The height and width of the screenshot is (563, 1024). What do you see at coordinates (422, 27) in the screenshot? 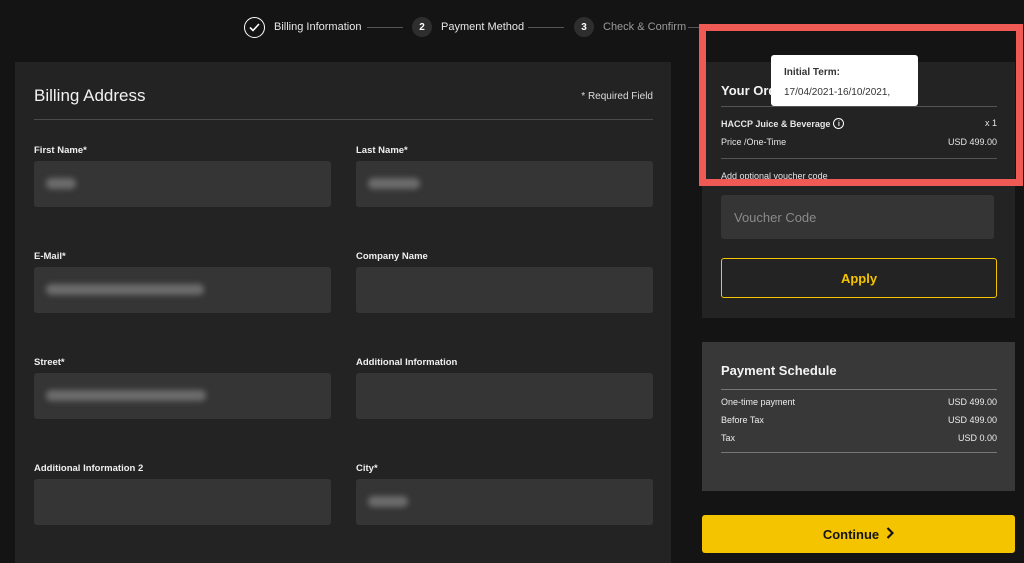
I see `step-number: 2` at bounding box center [422, 27].